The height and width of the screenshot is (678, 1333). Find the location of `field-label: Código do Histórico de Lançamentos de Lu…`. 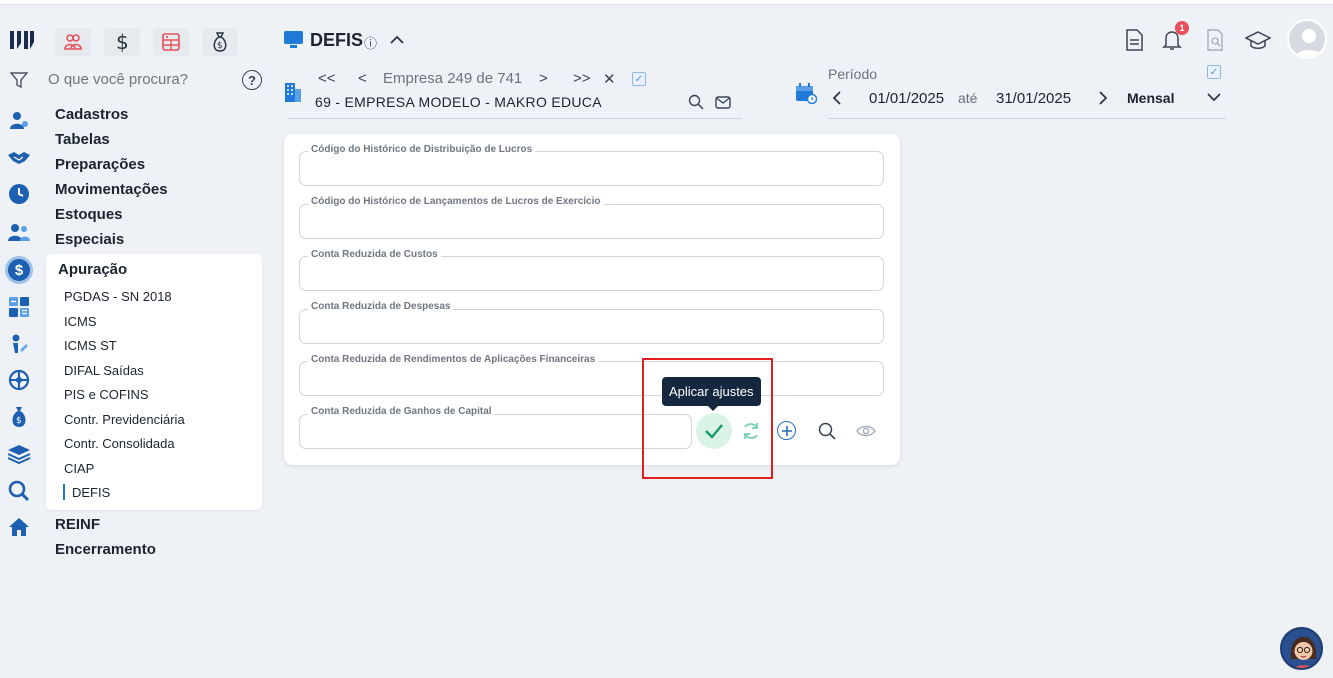

field-label: Código do Histórico de Lançamentos de Lu… is located at coordinates (456, 201).